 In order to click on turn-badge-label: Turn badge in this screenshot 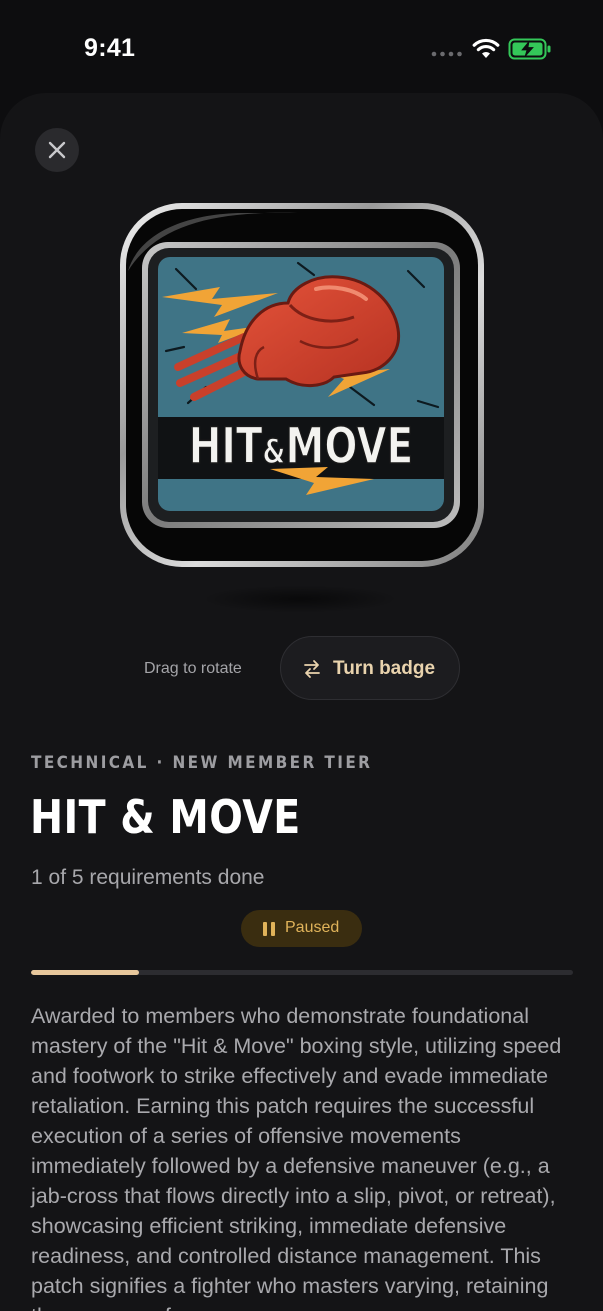, I will do `click(384, 668)`.